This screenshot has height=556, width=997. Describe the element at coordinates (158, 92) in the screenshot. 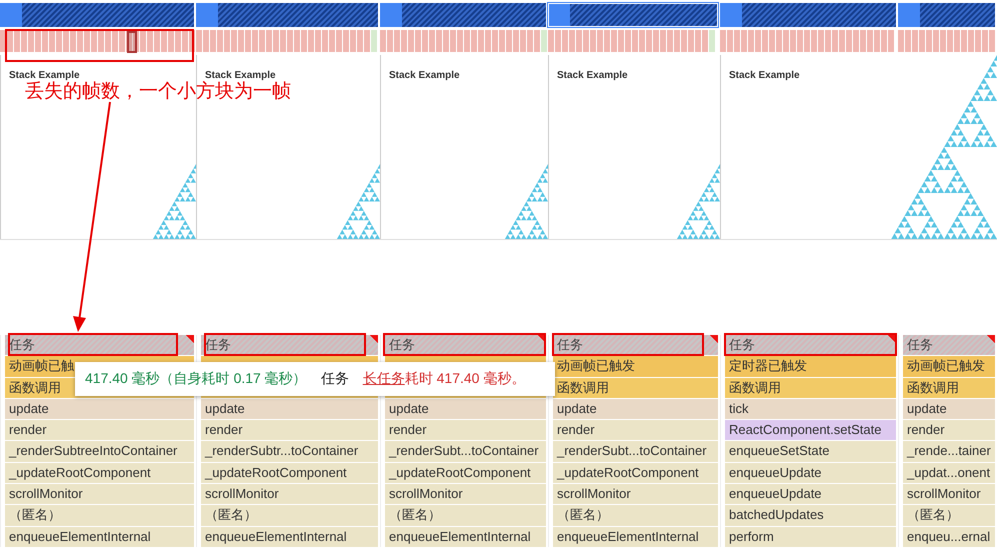

I see `annotation-note: 丢失的帧数，一个小方块为一帧` at that location.